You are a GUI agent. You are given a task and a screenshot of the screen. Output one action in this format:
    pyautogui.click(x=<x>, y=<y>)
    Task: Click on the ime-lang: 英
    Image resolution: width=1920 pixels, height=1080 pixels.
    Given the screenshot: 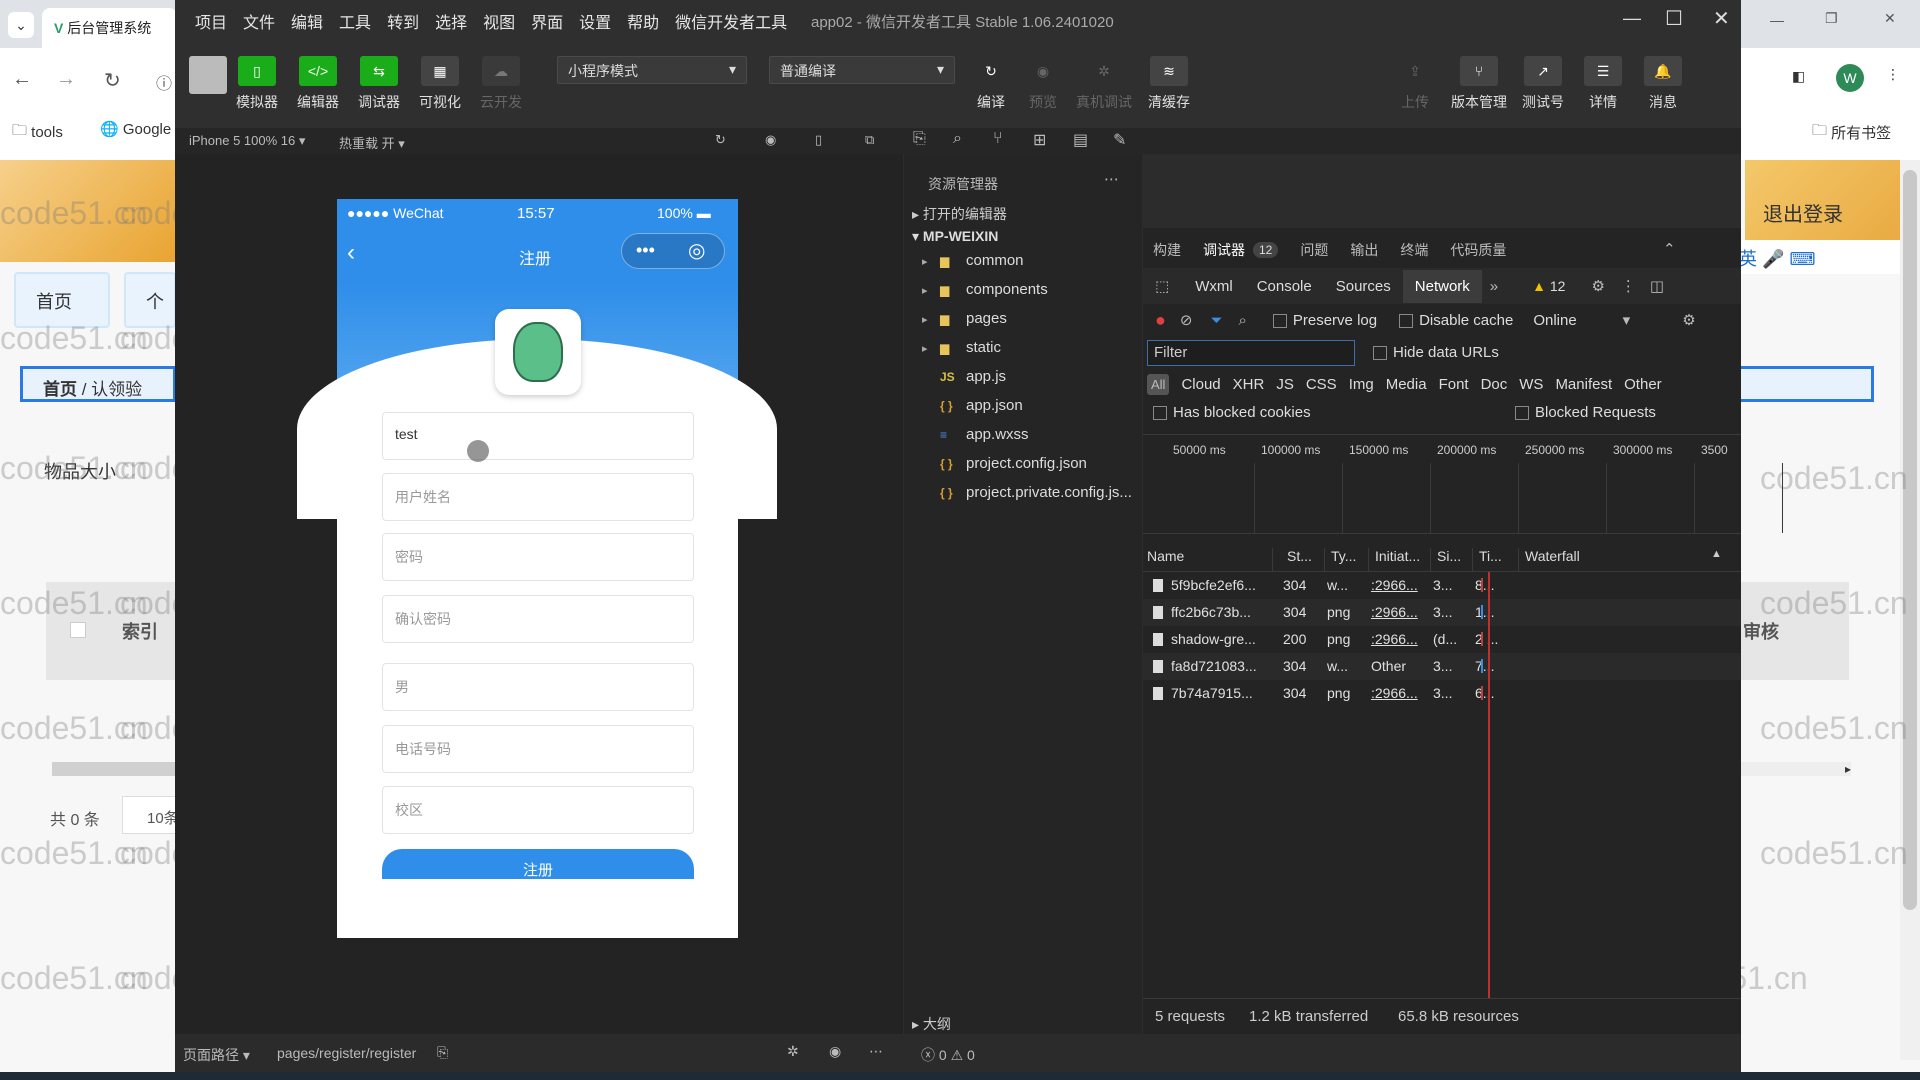 What is the action you would take?
    pyautogui.click(x=1748, y=259)
    